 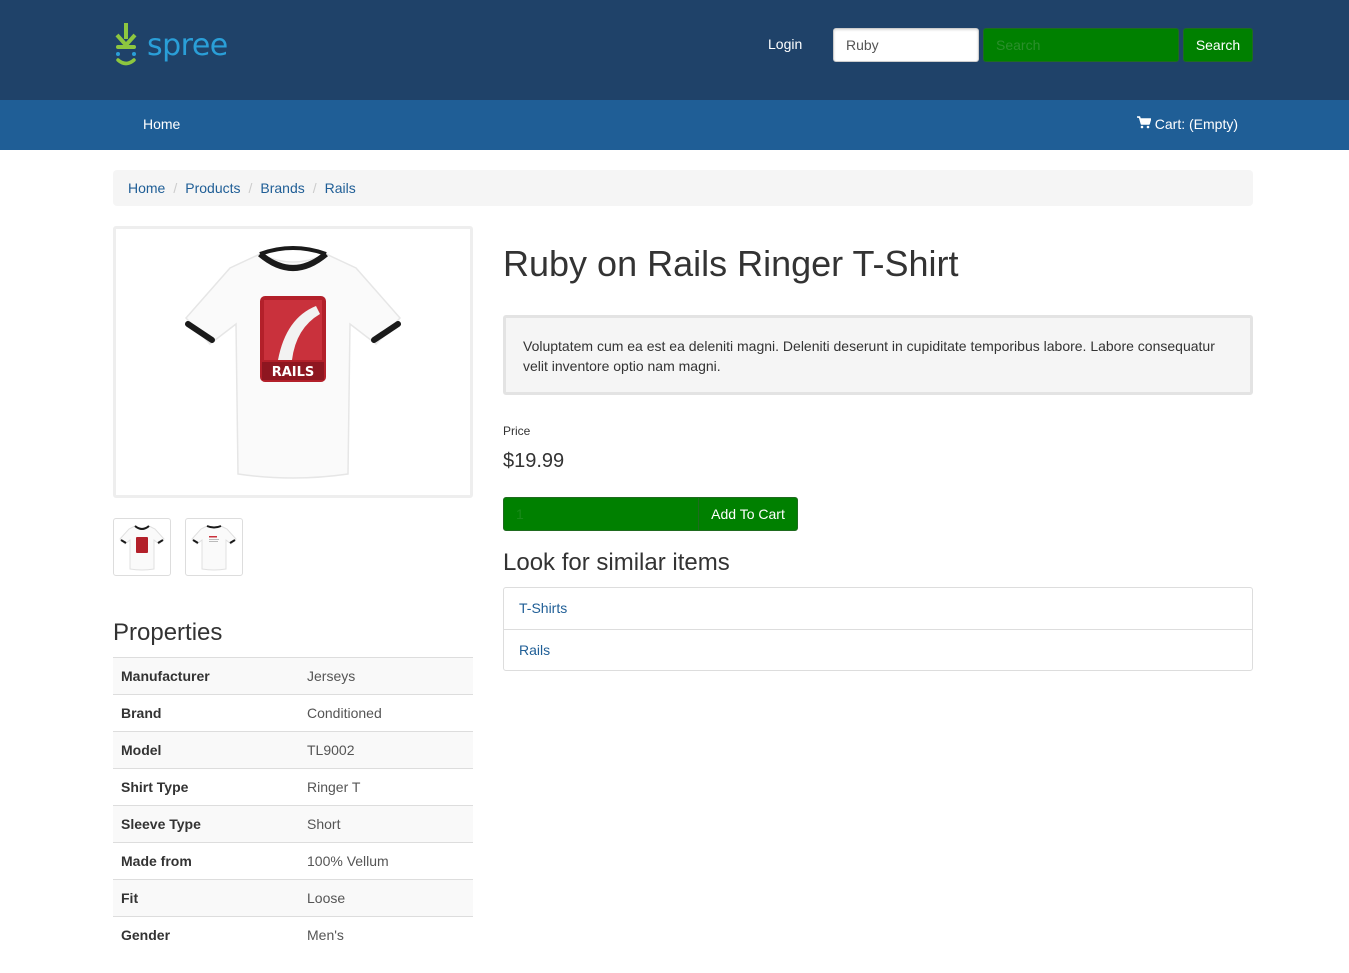 I want to click on cart-label: Cart: (Empty), so click(x=1196, y=124).